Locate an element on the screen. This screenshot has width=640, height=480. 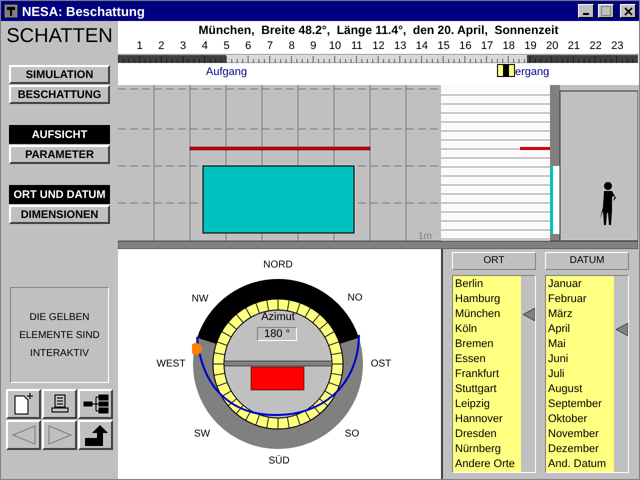
list-item: April is located at coordinates (587, 329).